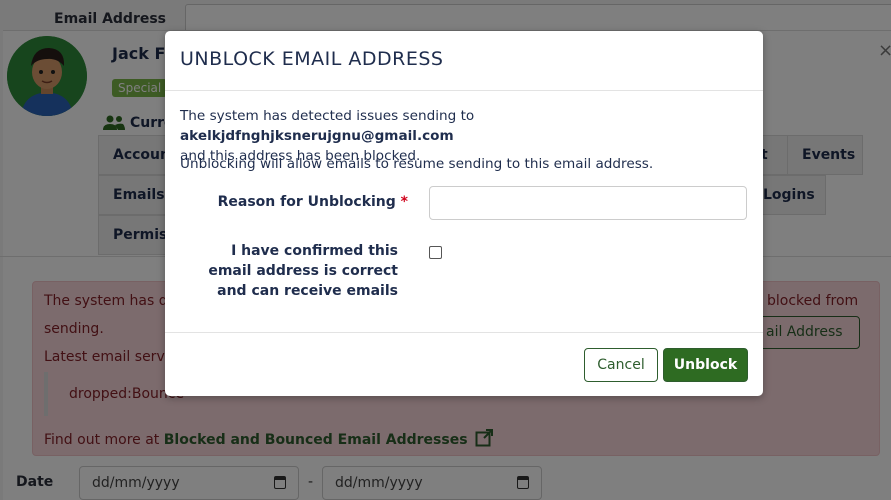 The height and width of the screenshot is (500, 891). What do you see at coordinates (588, 203) in the screenshot?
I see `reason-input` at bounding box center [588, 203].